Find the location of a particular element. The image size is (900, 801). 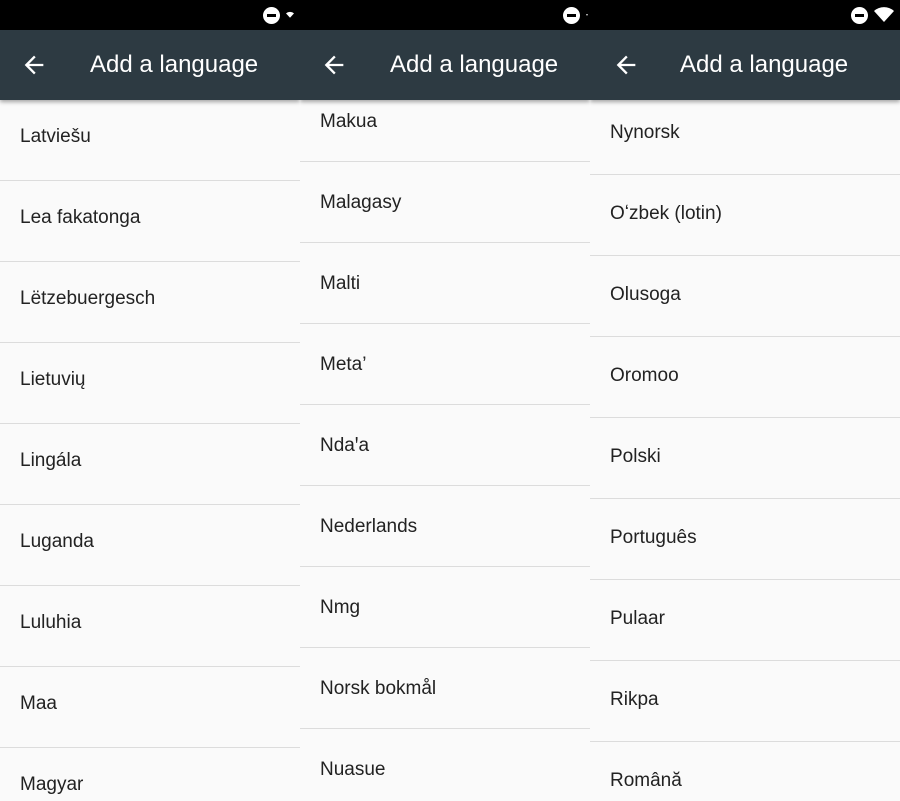

language-label: Lëtzebuergesch is located at coordinates (88, 298).